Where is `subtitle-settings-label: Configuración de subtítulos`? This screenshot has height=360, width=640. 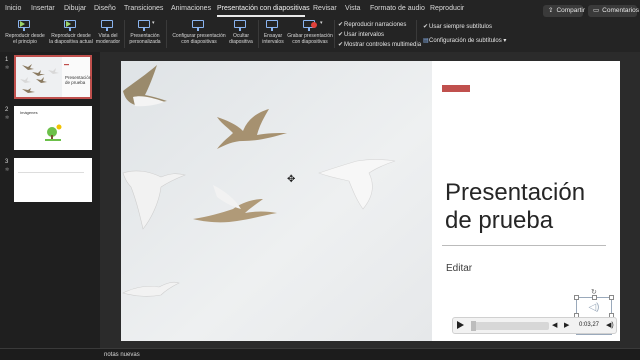 subtitle-settings-label: Configuración de subtítulos is located at coordinates (465, 41).